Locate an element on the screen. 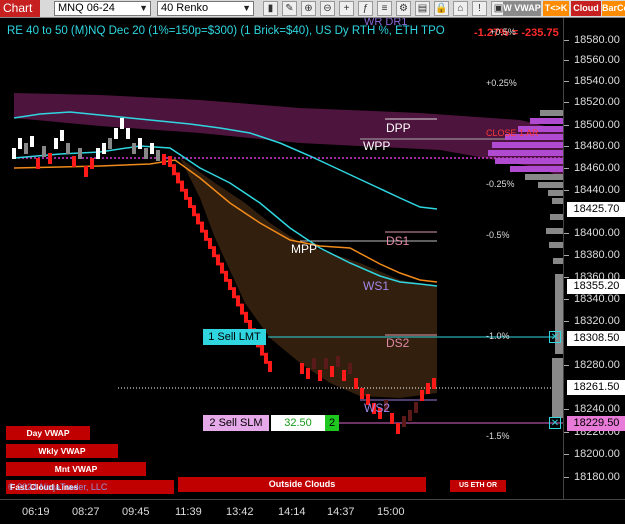 The height and width of the screenshot is (524, 625). price-axis-label: 18400.00 is located at coordinates (592, 233).